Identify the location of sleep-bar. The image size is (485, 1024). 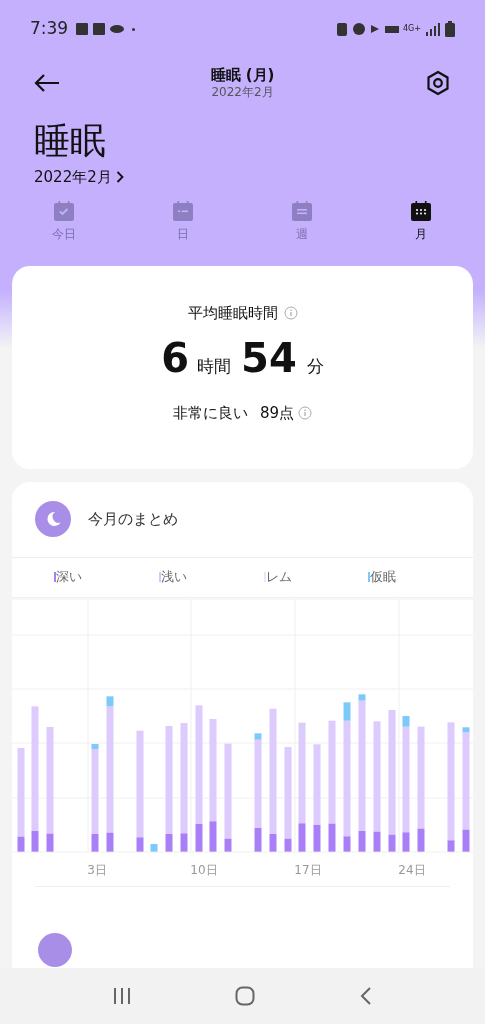
(154, 847).